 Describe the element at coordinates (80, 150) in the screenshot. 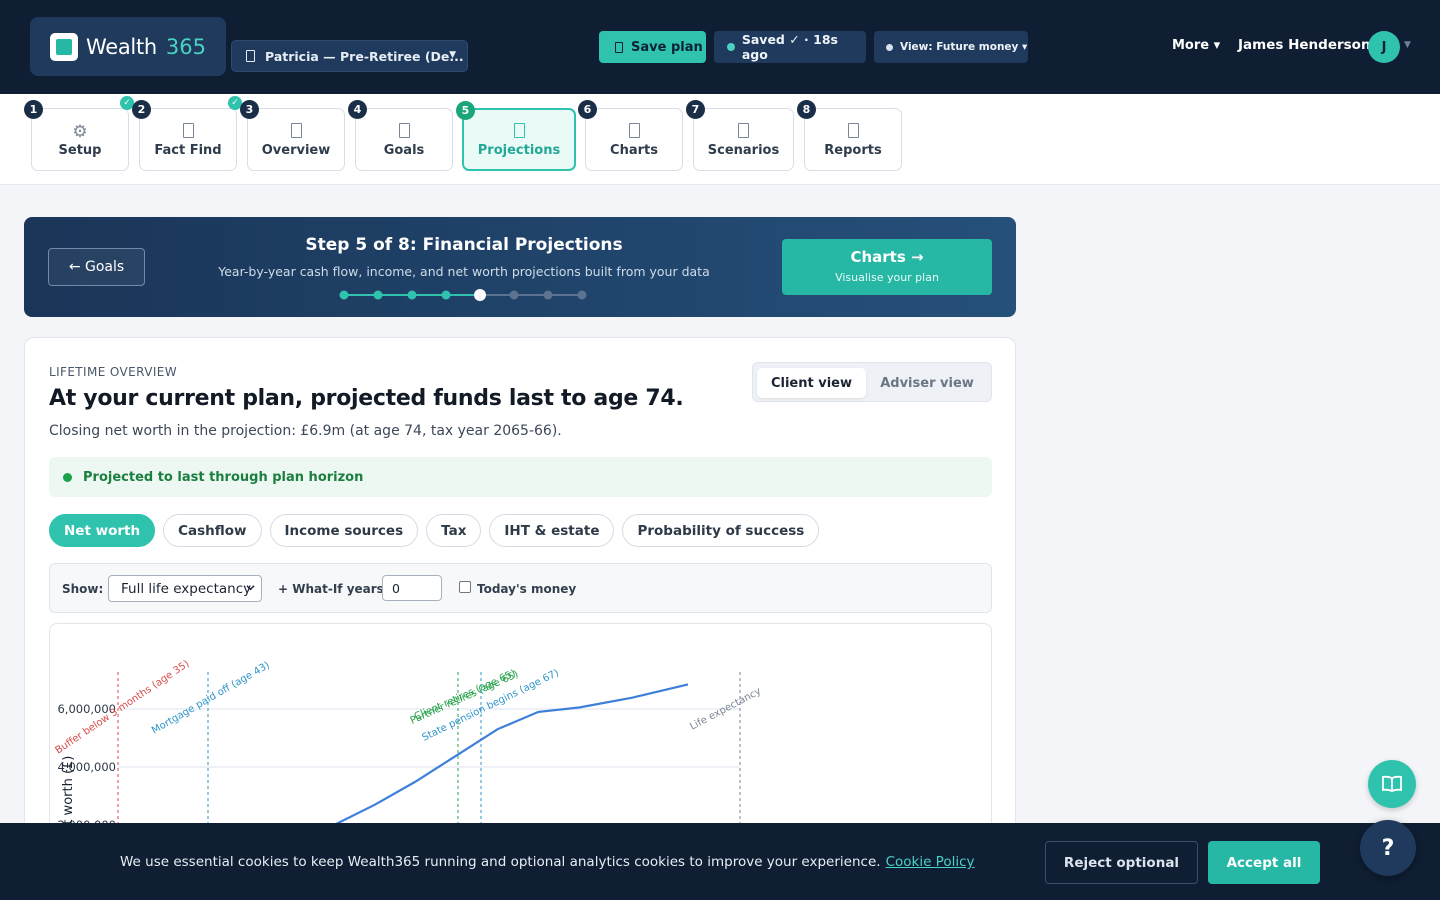

I see `step-label: Setup` at that location.